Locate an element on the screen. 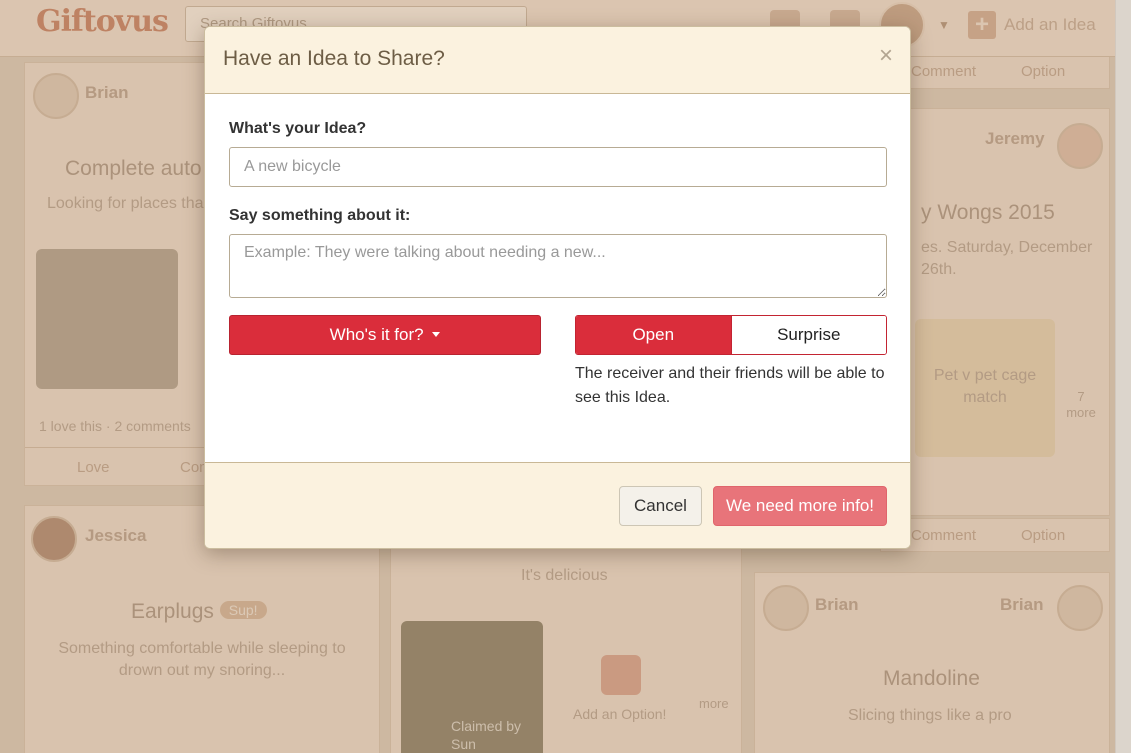 This screenshot has height=753, width=1131. who-is-it-for-label: Who's it for? is located at coordinates (376, 334).